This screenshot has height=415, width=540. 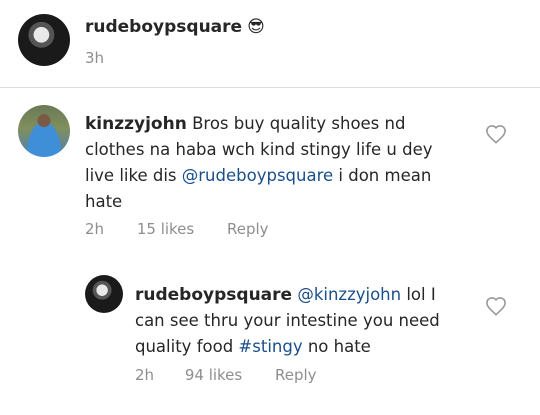 I want to click on reply-text: no hate, so click(x=336, y=346).